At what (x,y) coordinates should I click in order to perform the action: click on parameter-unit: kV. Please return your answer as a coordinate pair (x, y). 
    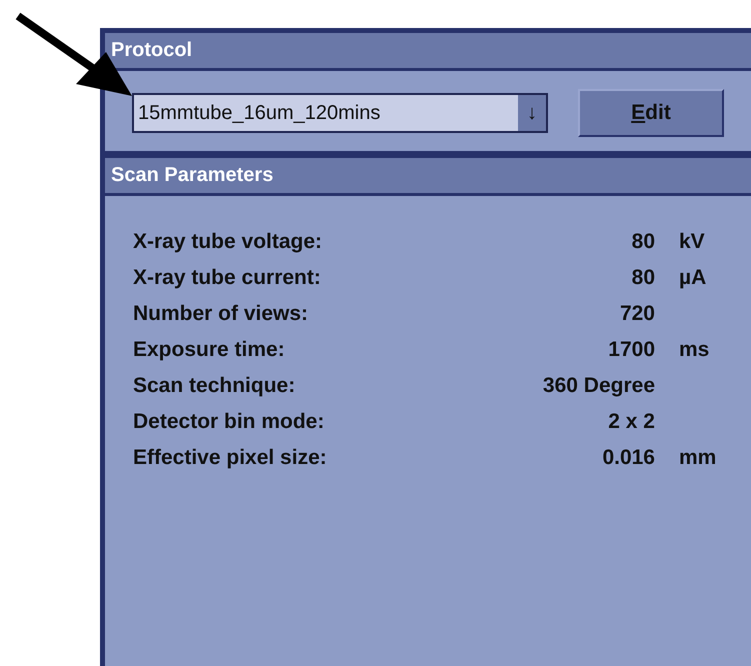
    Looking at the image, I should click on (692, 242).